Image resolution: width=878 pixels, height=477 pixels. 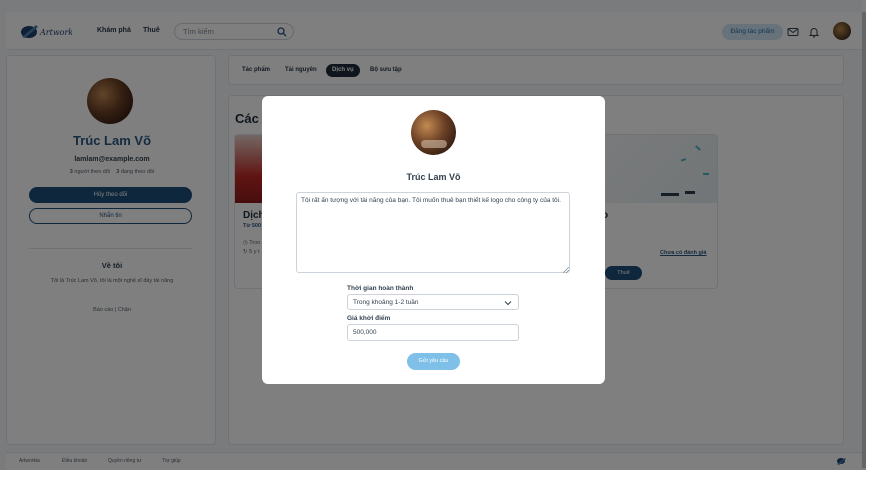 What do you see at coordinates (433, 332) in the screenshot?
I see `price-input: 500,000` at bounding box center [433, 332].